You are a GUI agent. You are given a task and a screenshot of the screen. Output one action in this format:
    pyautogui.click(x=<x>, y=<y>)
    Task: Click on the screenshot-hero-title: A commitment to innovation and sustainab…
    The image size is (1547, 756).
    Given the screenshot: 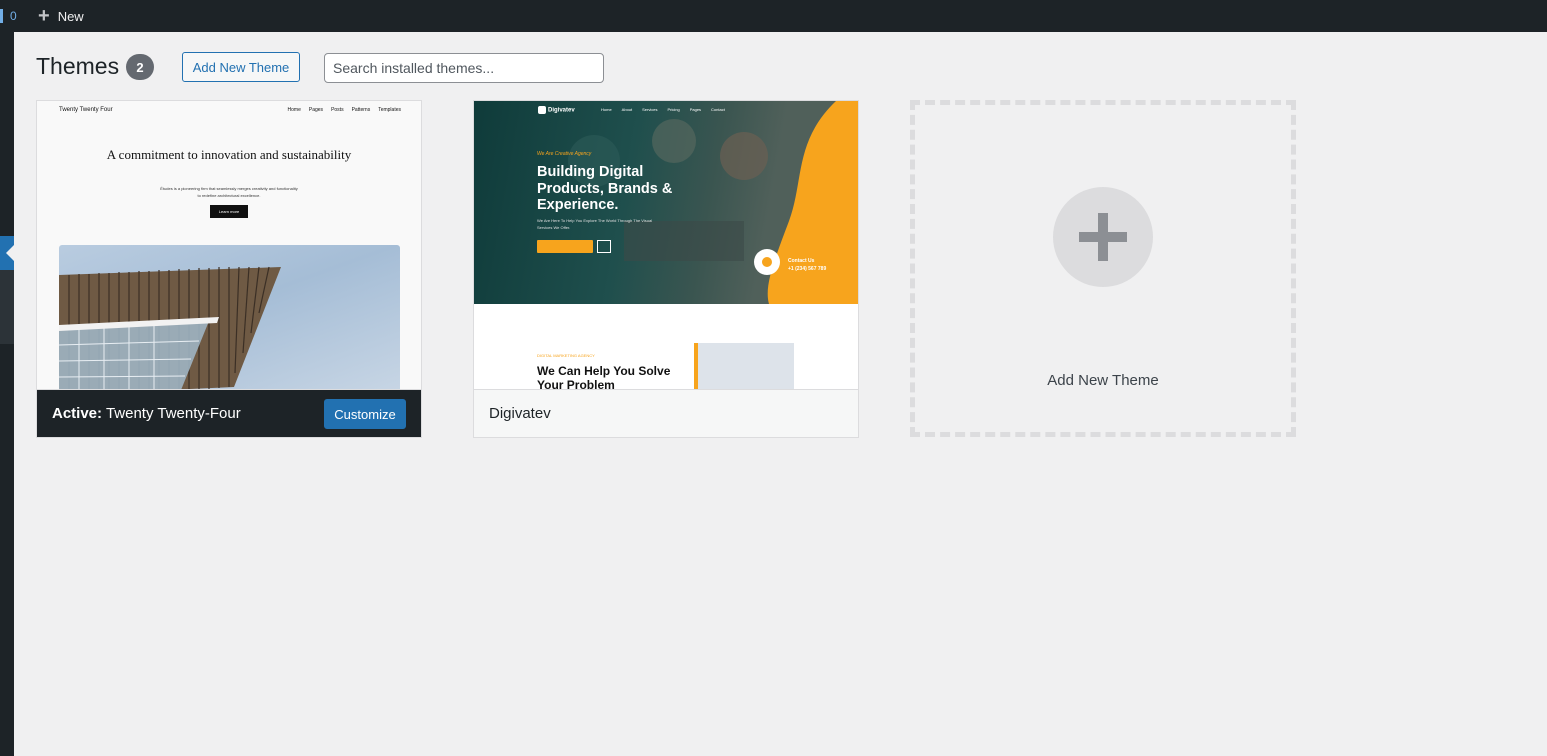 What is the action you would take?
    pyautogui.click(x=229, y=154)
    